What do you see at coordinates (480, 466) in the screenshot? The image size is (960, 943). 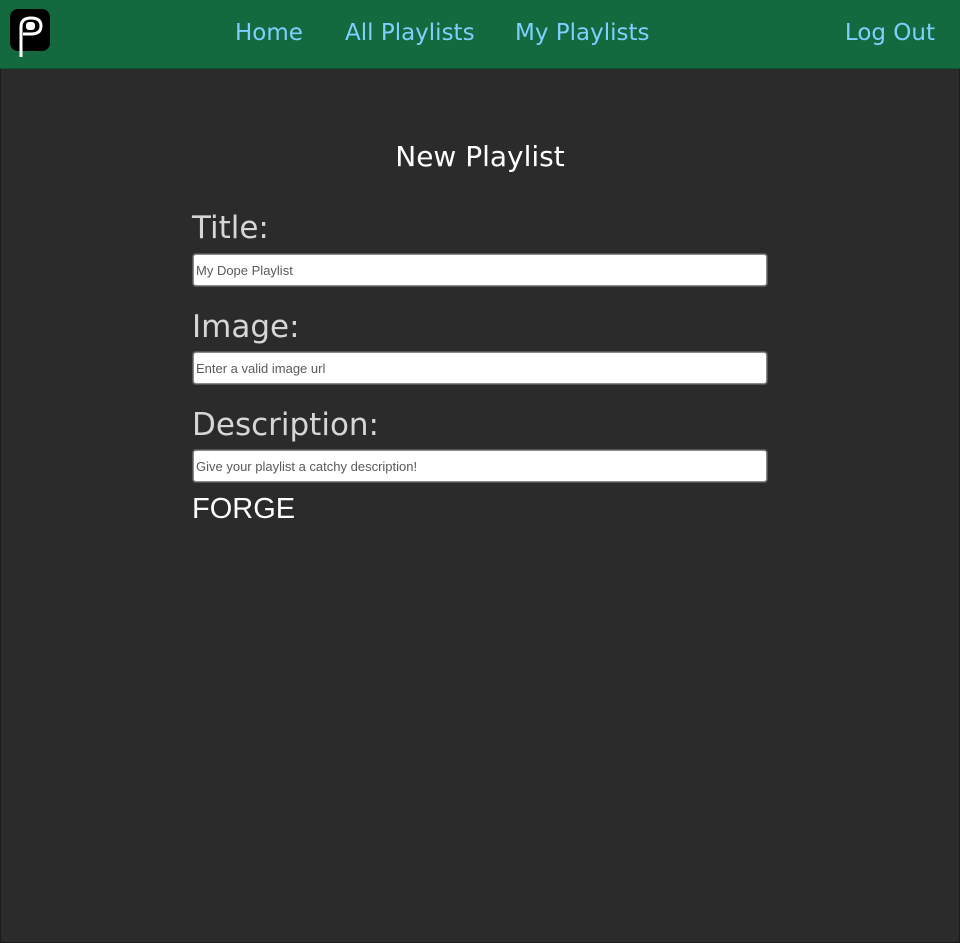 I see `description-input` at bounding box center [480, 466].